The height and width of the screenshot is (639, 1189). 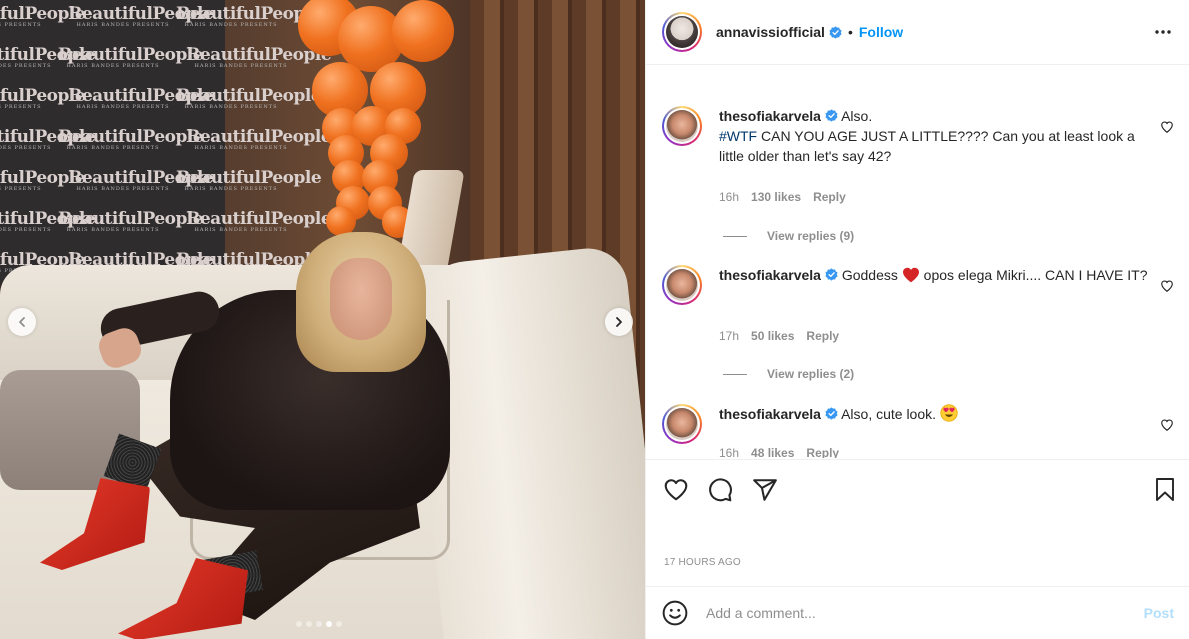 I want to click on comment-text-pre: Also., so click(x=857, y=116).